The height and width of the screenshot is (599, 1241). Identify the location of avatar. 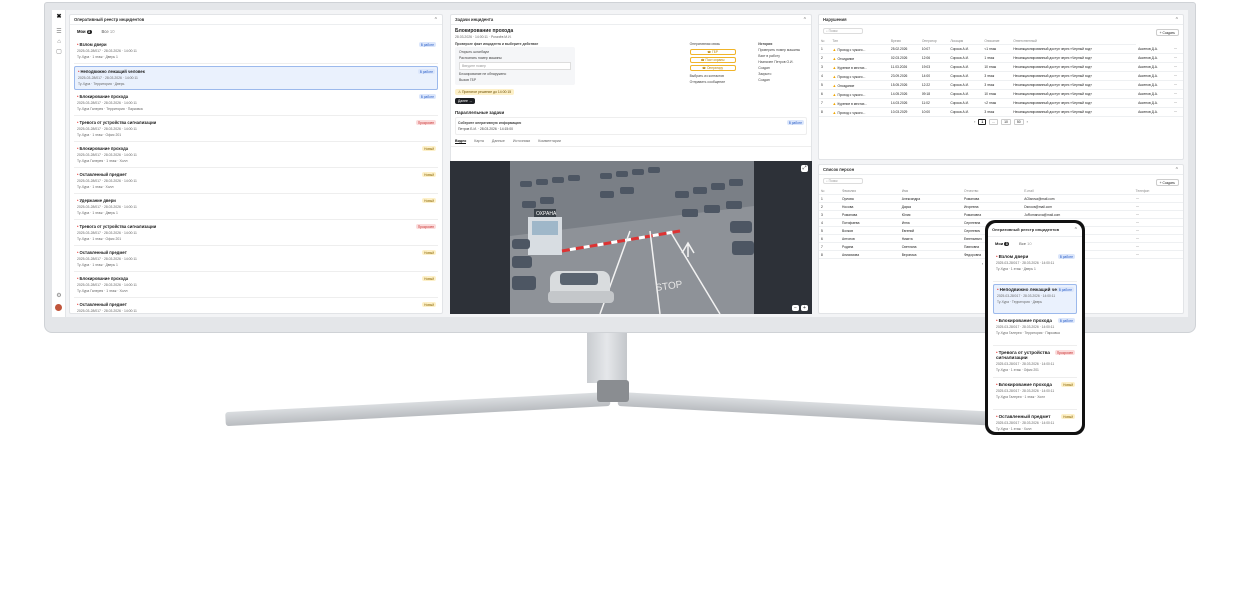
(58, 307).